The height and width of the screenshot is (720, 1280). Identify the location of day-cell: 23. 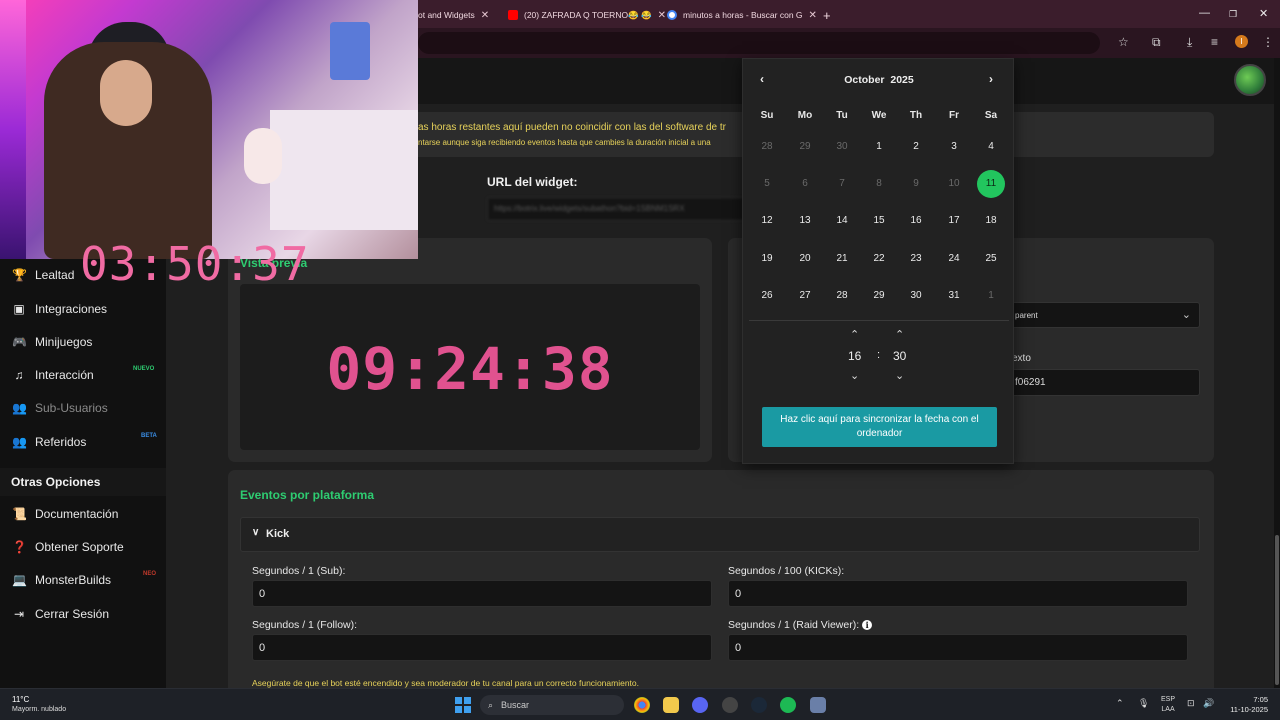
(916, 259).